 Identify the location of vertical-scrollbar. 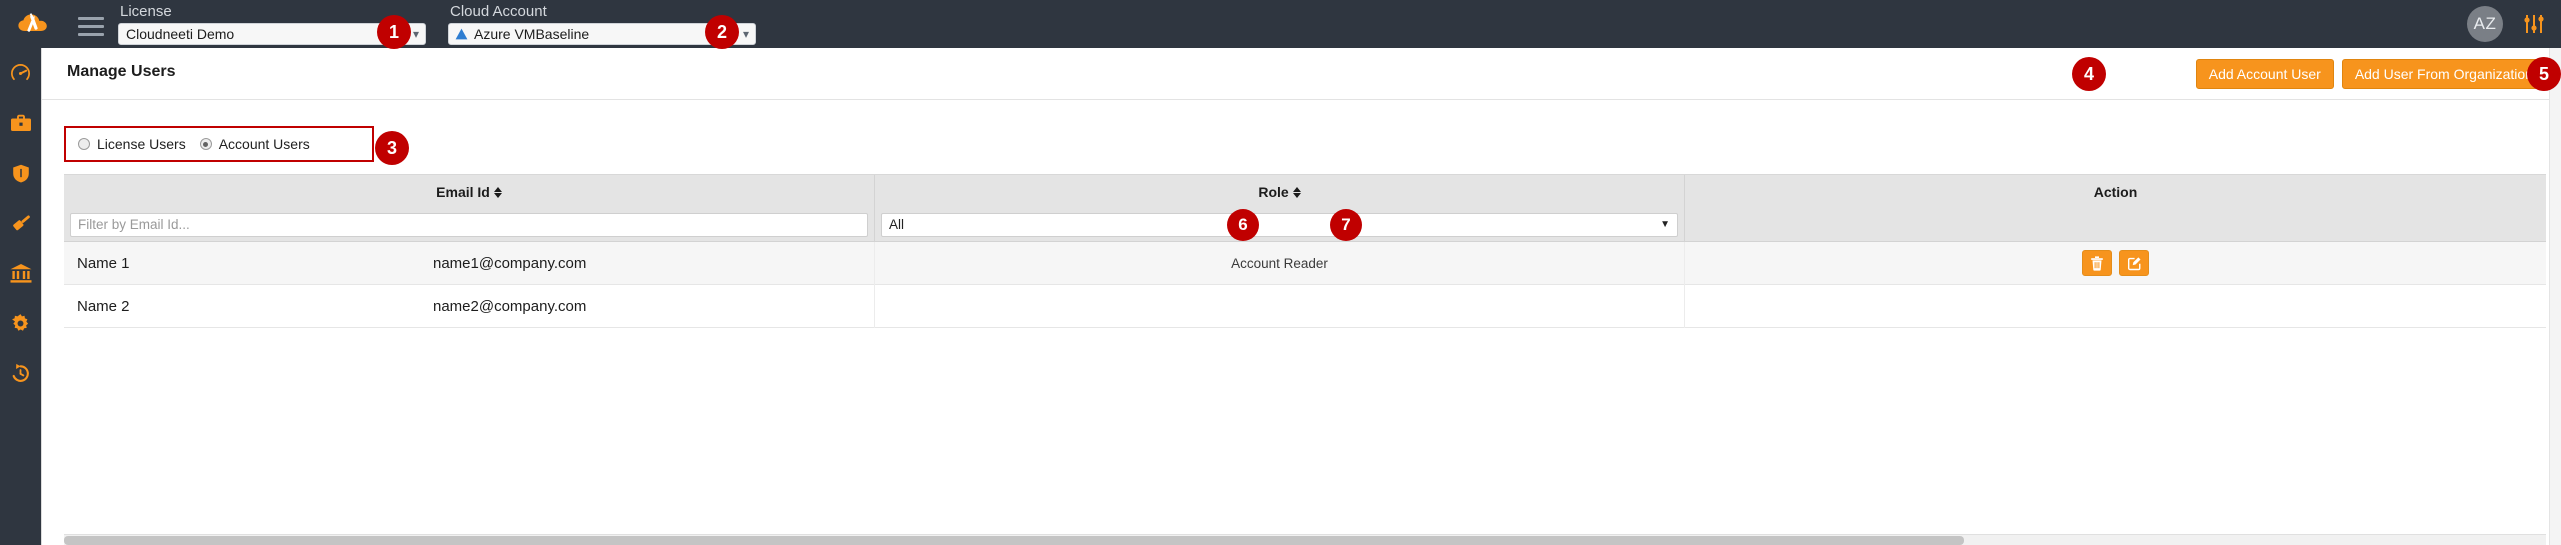
(2555, 296).